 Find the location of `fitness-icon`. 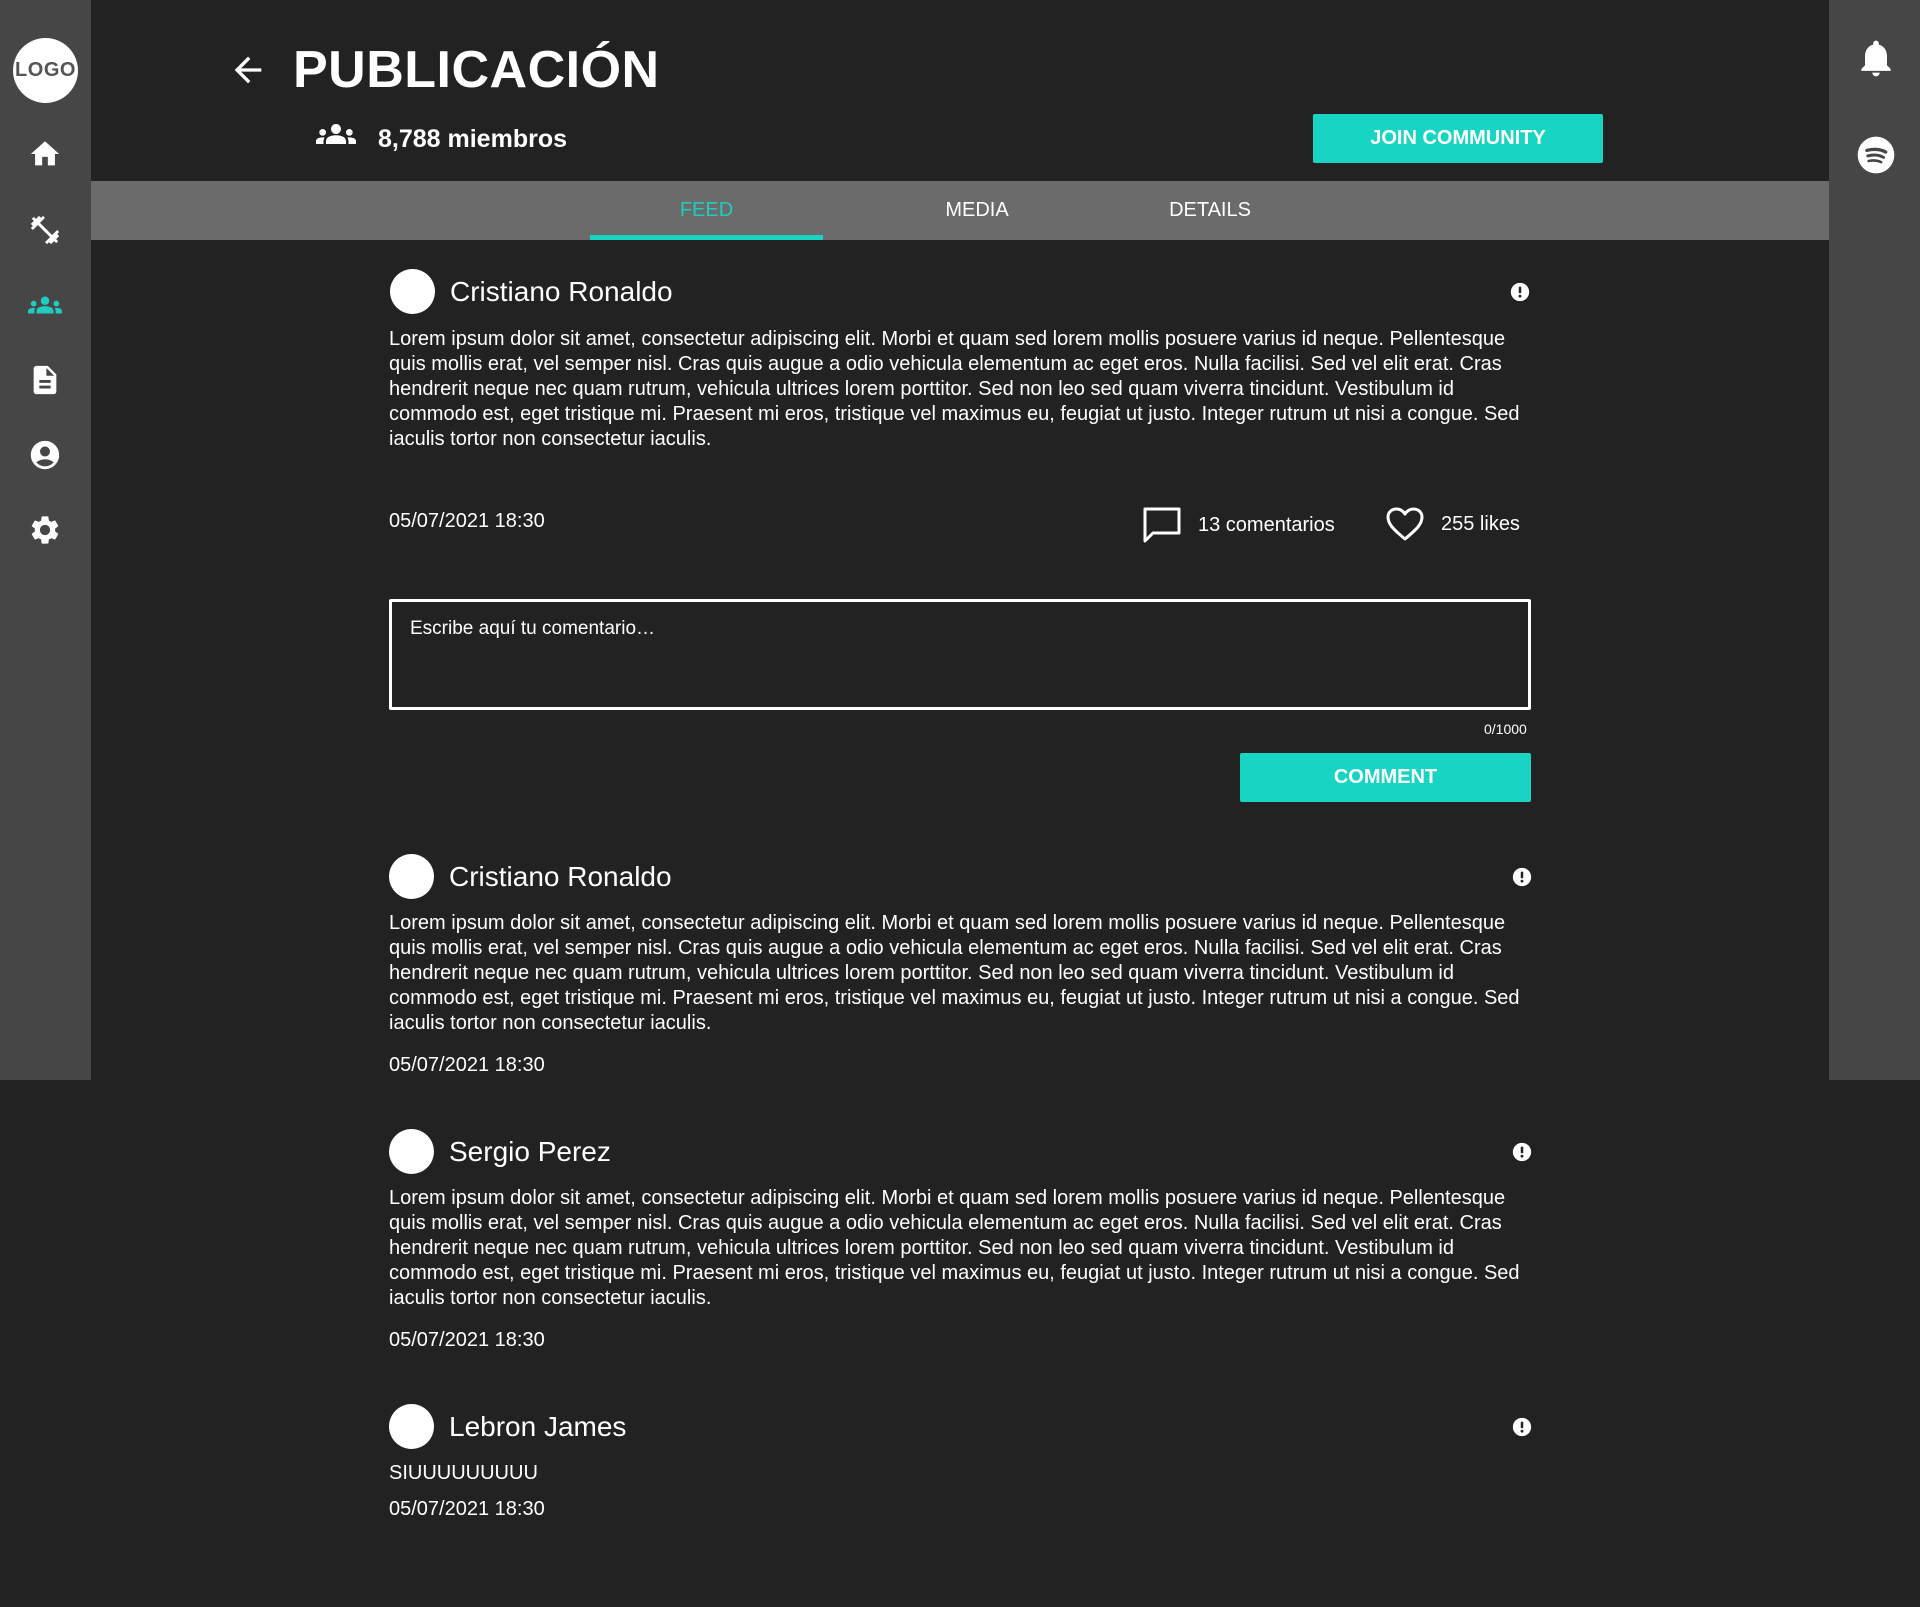

fitness-icon is located at coordinates (45, 230).